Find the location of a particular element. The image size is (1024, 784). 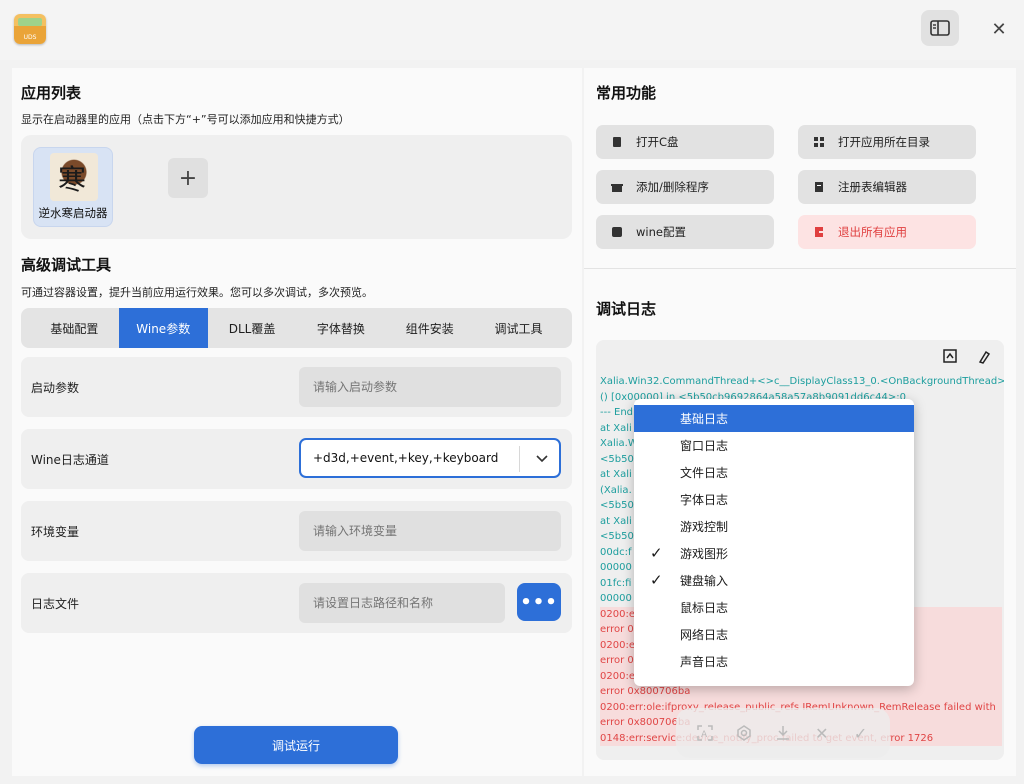

exit-all-apps-button: 退出所有应用 is located at coordinates (887, 232).